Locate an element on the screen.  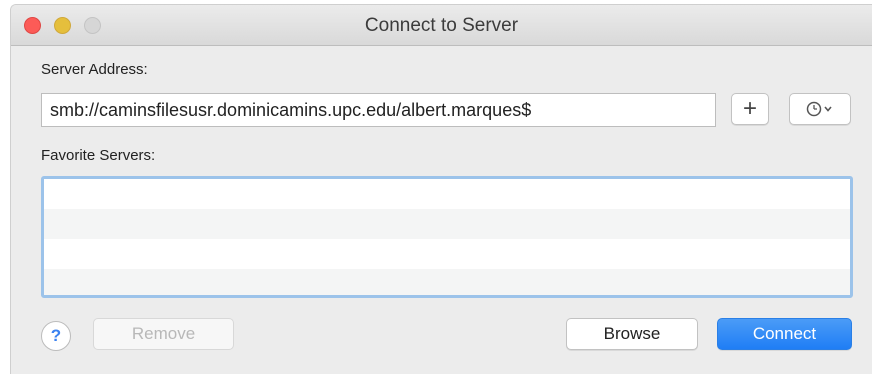
connect-button: Connect is located at coordinates (784, 334).